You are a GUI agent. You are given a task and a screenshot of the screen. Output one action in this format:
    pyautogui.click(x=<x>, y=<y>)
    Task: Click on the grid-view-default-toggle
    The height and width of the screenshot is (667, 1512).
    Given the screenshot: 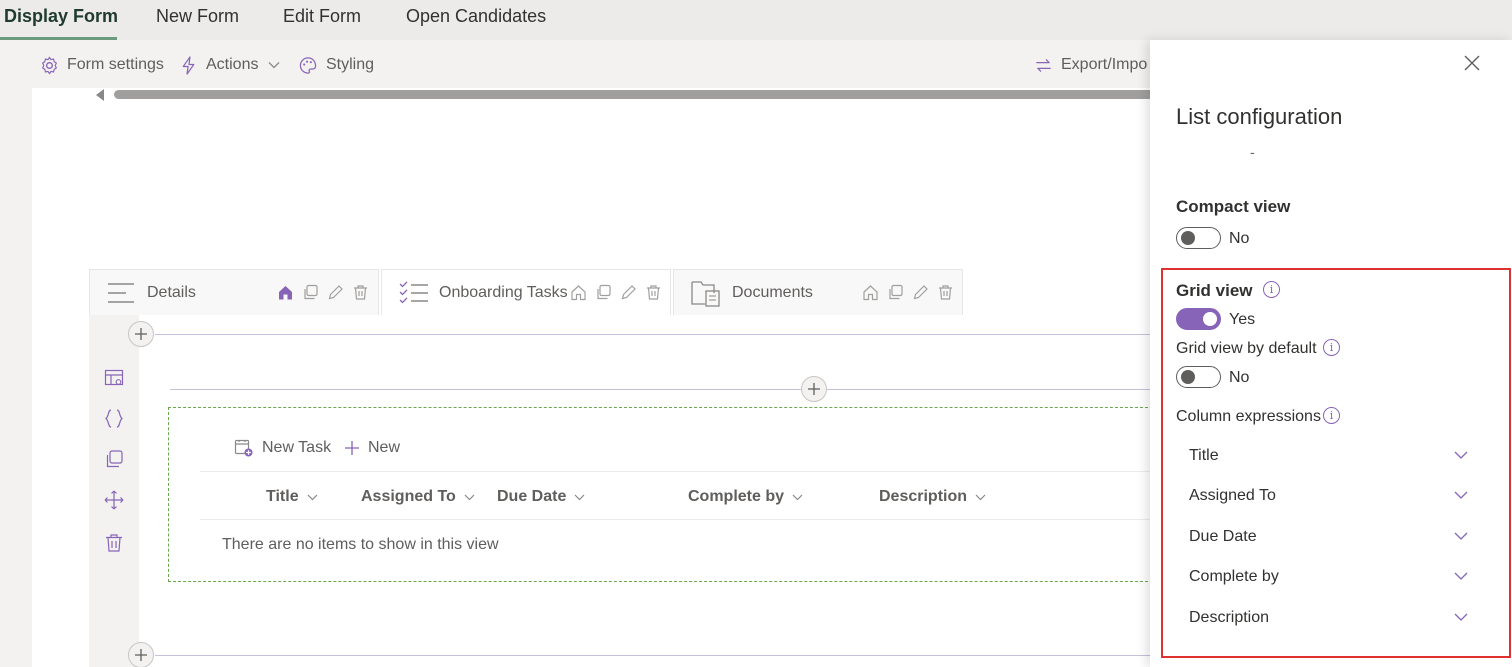 What is the action you would take?
    pyautogui.click(x=1198, y=377)
    